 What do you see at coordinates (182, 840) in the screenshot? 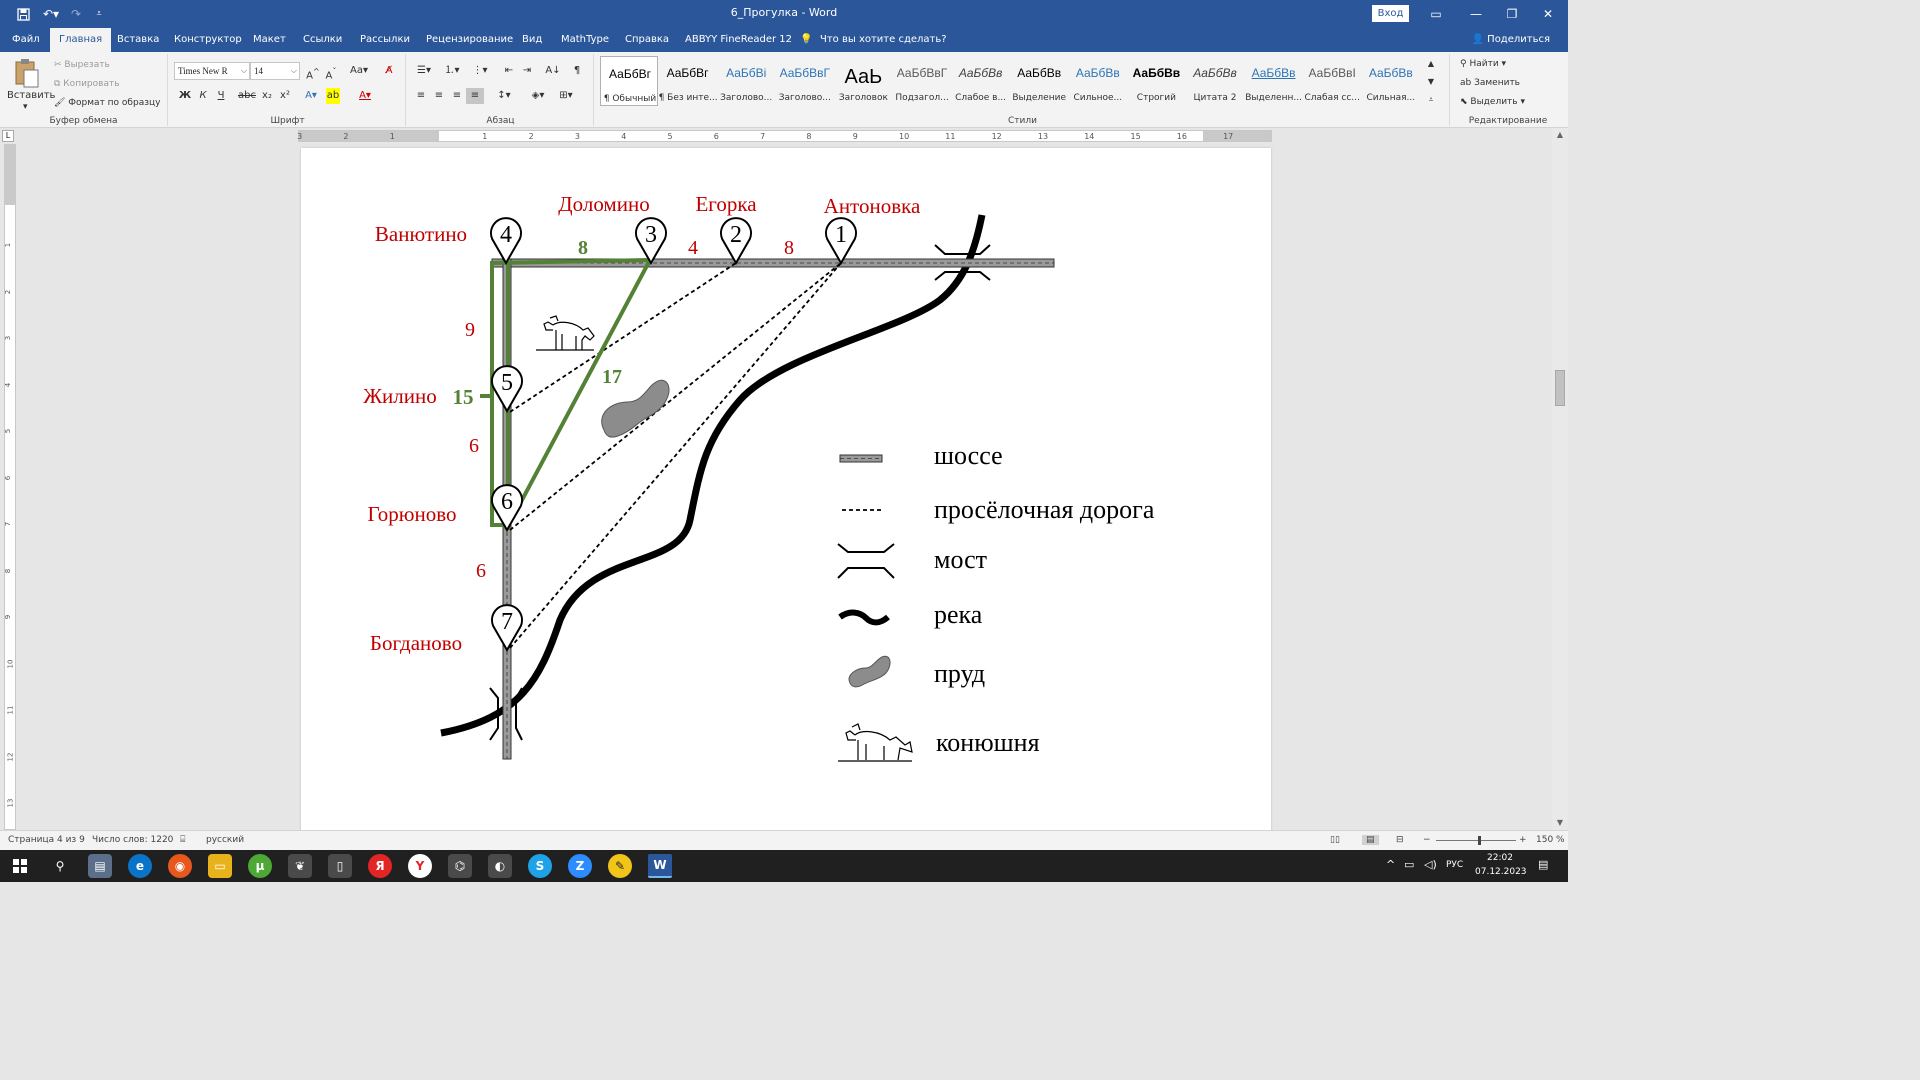
I see `proofing-icon: ⌸` at bounding box center [182, 840].